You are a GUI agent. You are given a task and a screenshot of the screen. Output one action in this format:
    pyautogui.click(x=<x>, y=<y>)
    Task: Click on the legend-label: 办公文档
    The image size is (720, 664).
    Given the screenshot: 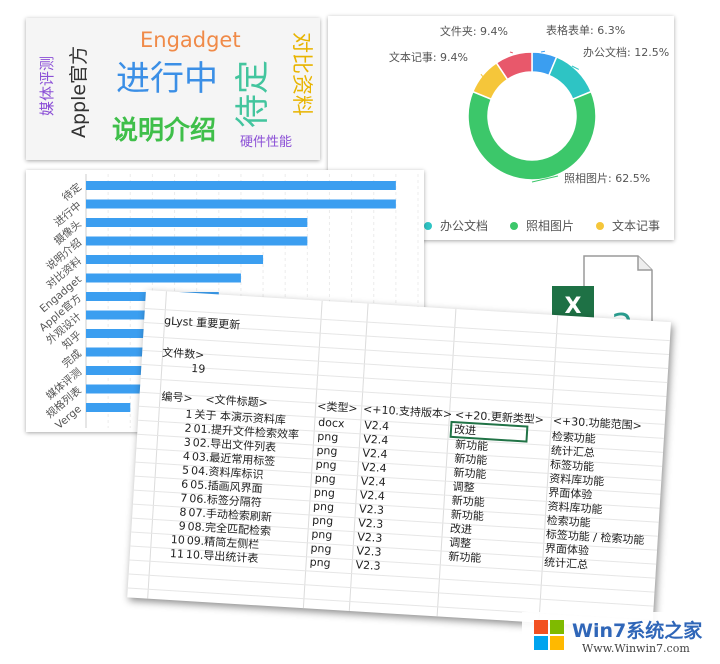 What is the action you would take?
    pyautogui.click(x=464, y=225)
    